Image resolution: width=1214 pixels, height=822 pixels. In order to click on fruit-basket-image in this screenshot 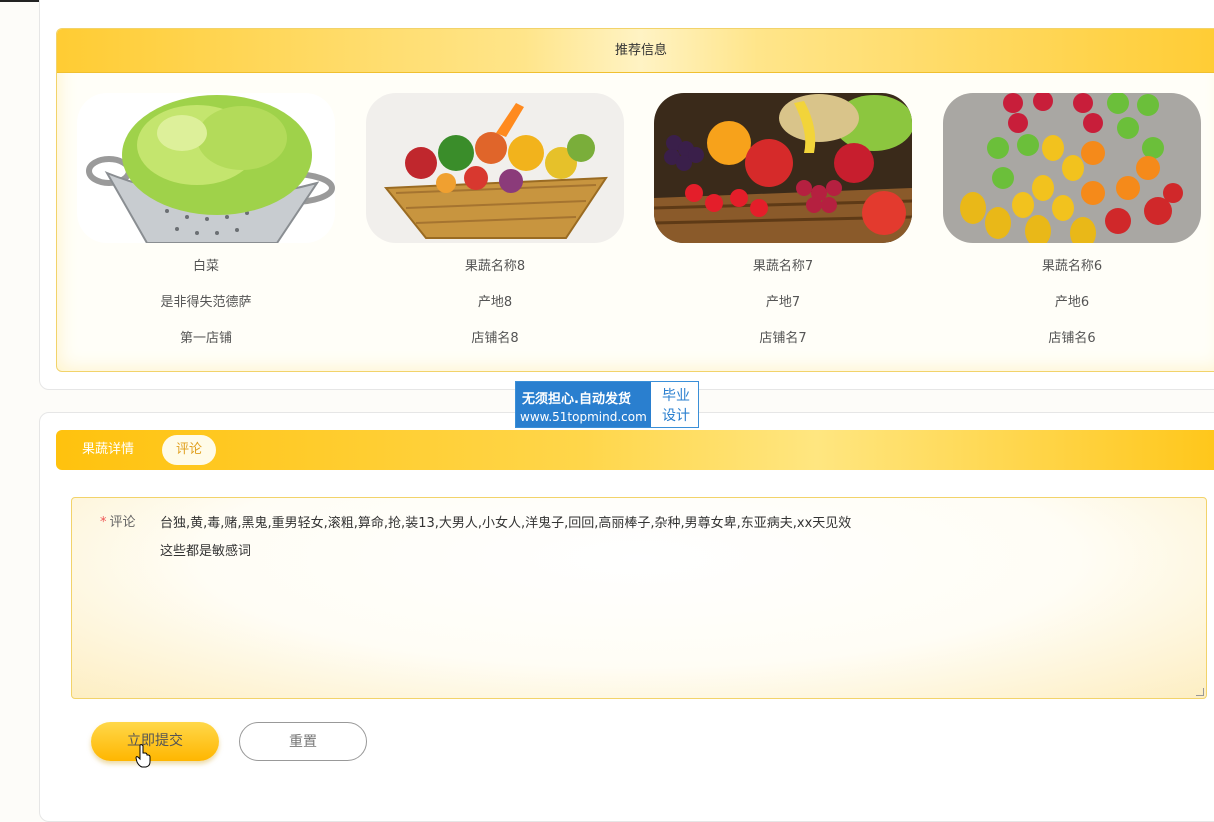, I will do `click(783, 168)`.